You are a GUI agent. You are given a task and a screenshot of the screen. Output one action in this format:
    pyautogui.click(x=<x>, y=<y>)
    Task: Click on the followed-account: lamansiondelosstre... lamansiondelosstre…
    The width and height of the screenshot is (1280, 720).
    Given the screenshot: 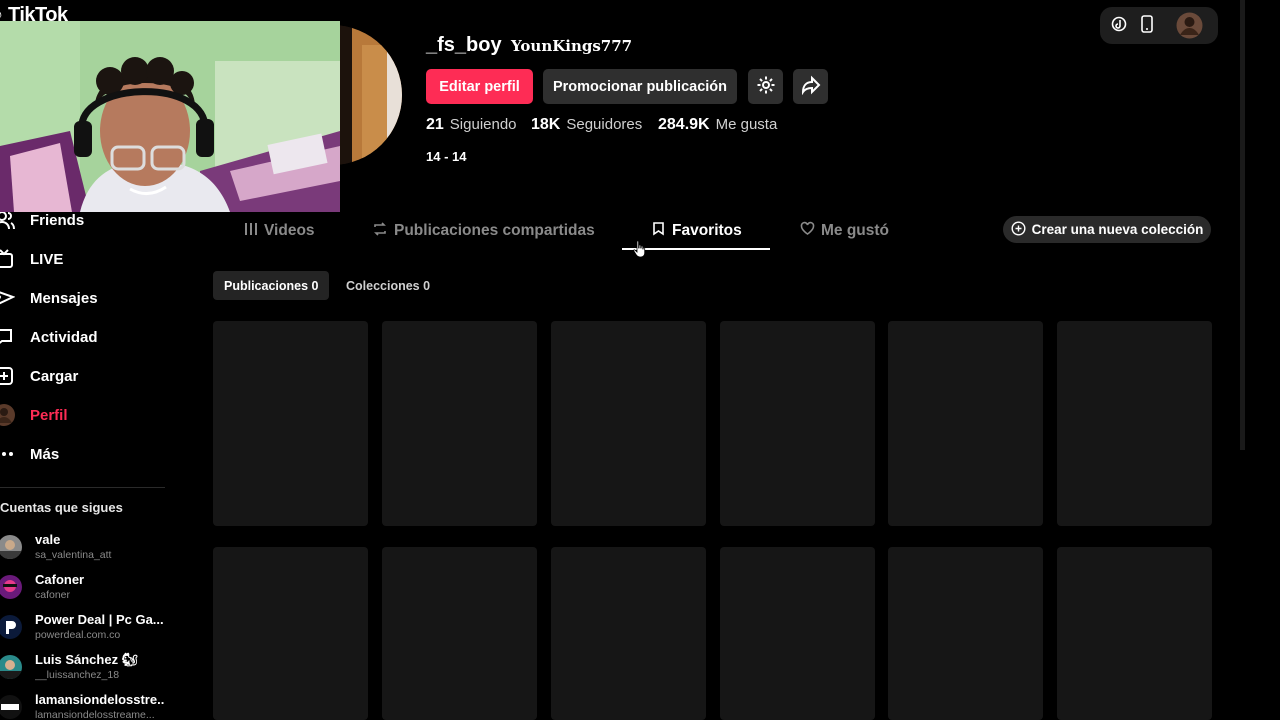 What is the action you would take?
    pyautogui.click(x=85, y=705)
    